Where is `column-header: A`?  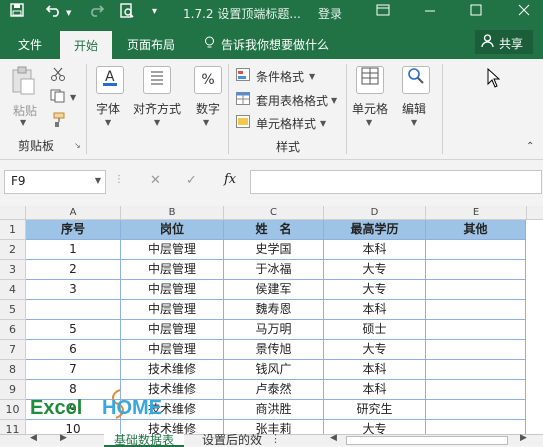 column-header: A is located at coordinates (73, 213).